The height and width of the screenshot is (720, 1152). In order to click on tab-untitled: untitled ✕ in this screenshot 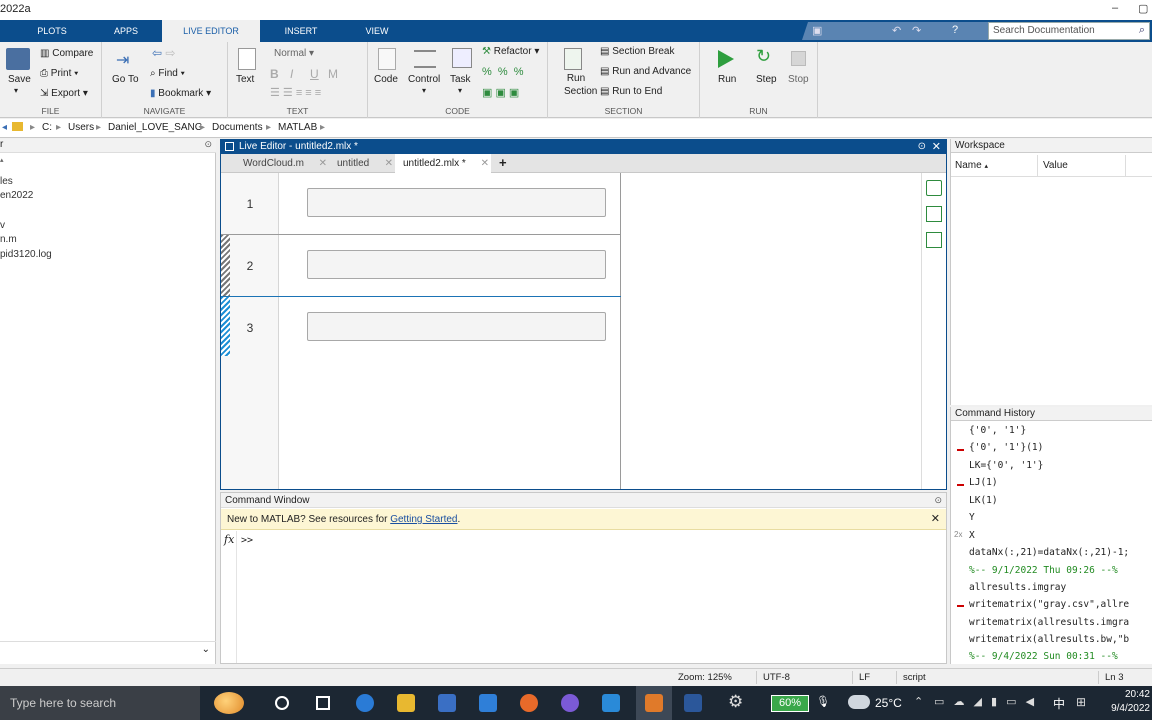, I will do `click(362, 163)`.